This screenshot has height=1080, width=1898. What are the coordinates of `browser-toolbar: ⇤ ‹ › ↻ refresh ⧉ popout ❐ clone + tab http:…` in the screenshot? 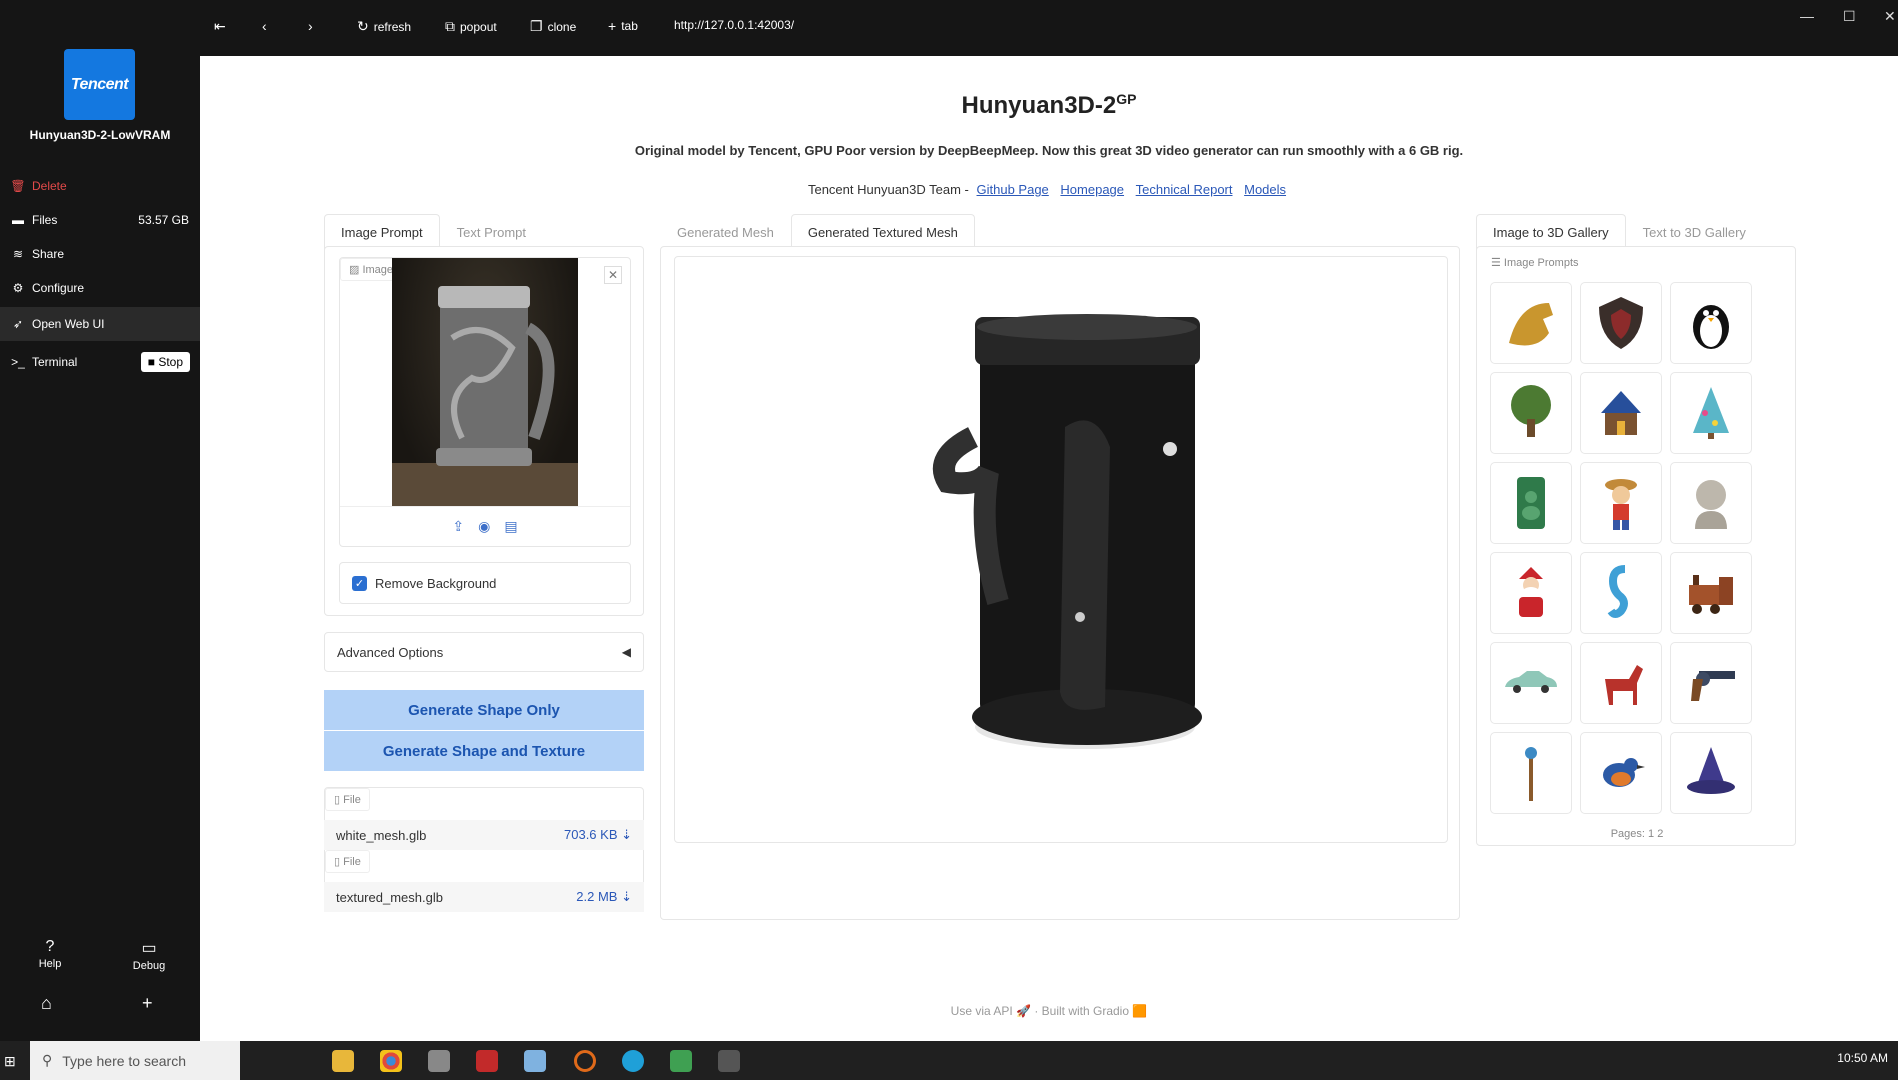 It's located at (1049, 28).